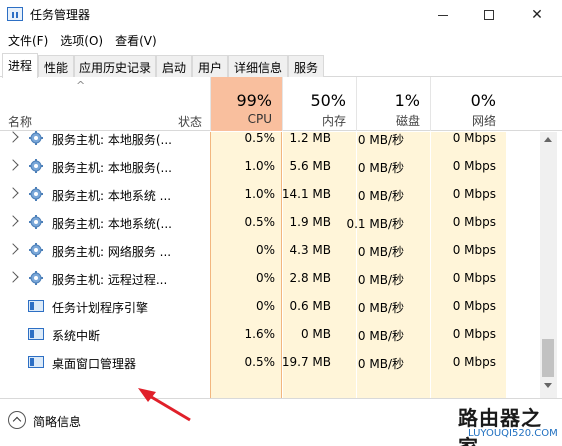 Image resolution: width=562 pixels, height=446 pixels. I want to click on table-row: 系统中断 1.6% 0 MB 0 MB/秒 0 Mbps, so click(270, 335).